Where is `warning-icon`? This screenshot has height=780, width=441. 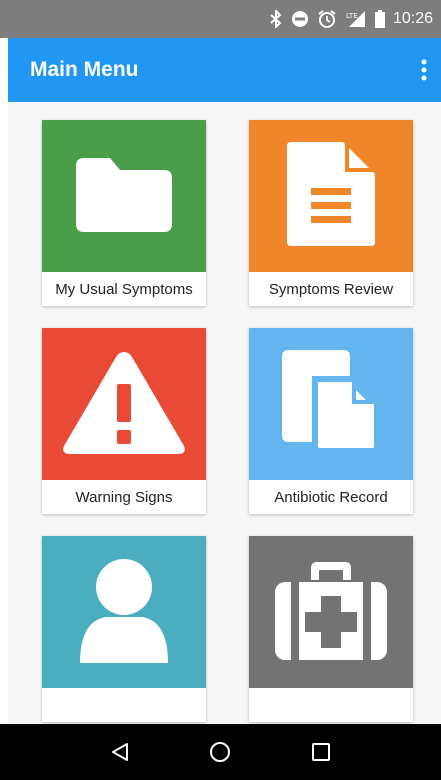
warning-icon is located at coordinates (124, 404).